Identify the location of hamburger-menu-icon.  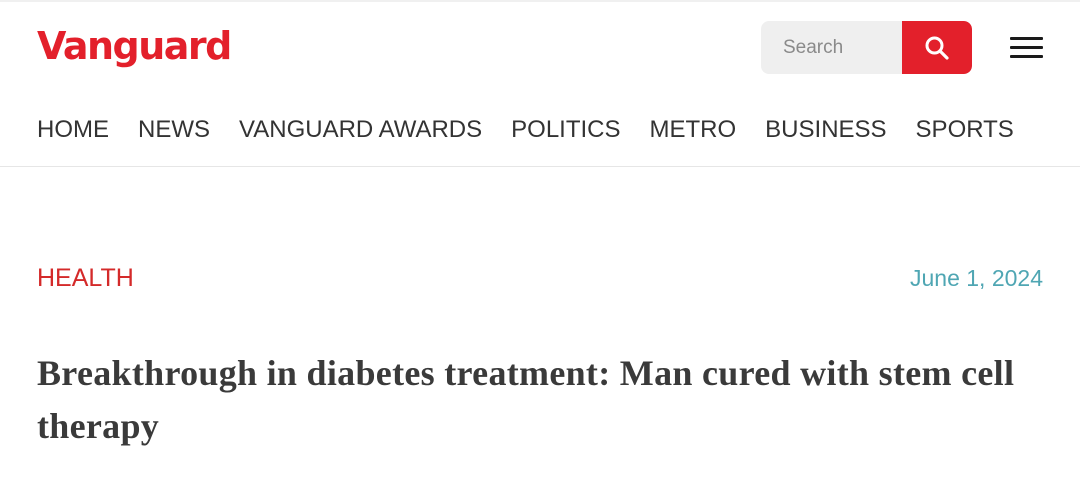
(1027, 48).